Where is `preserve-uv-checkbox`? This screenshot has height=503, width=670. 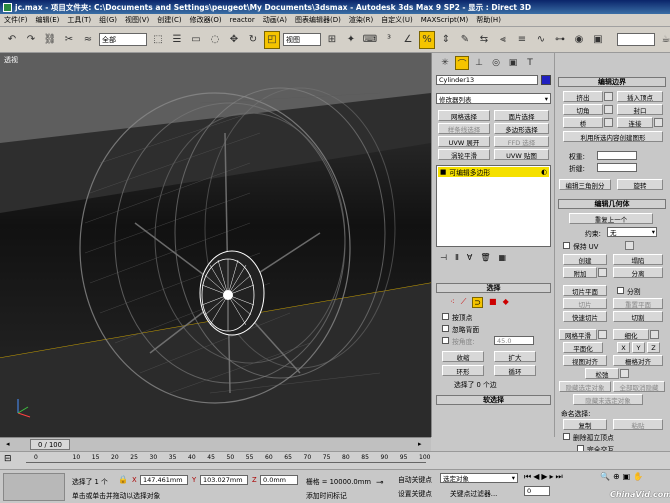 preserve-uv-checkbox is located at coordinates (566, 245).